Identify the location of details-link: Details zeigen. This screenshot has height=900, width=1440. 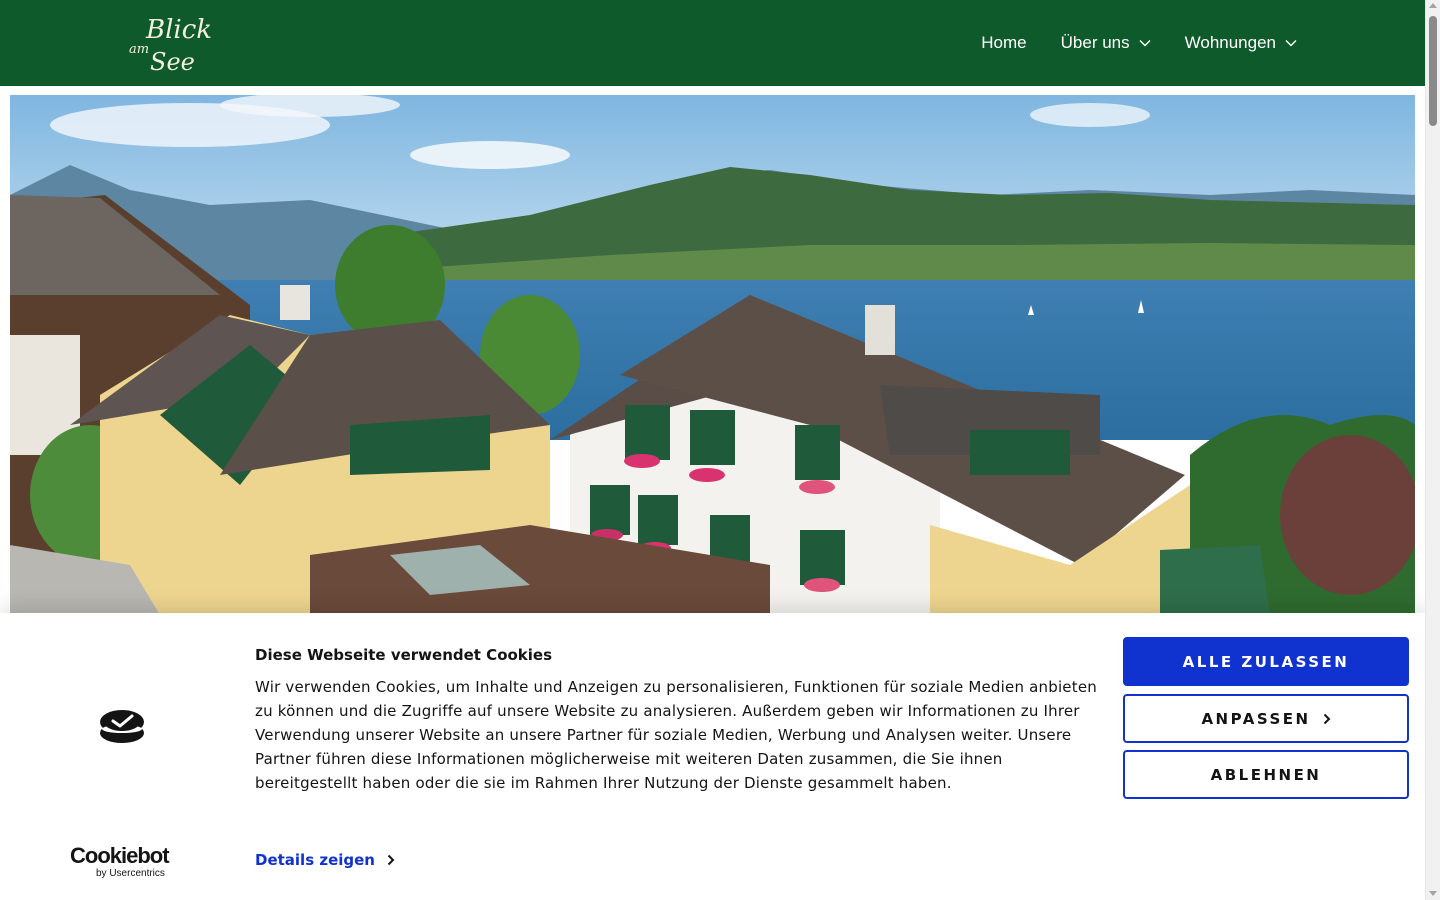
(325, 860).